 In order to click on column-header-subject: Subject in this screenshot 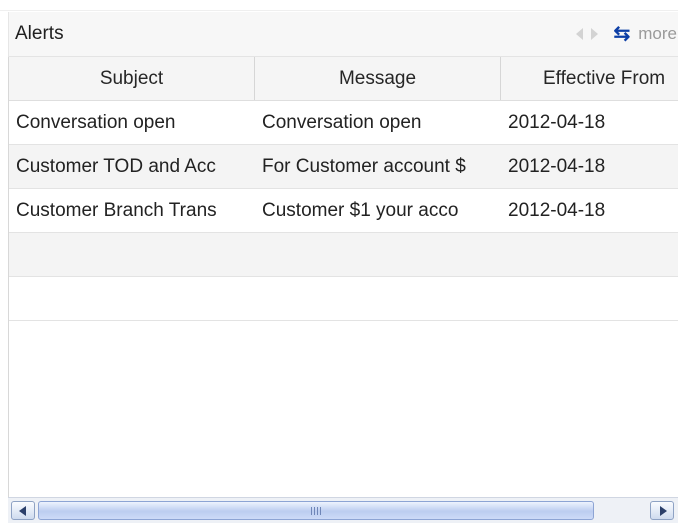, I will do `click(132, 78)`.